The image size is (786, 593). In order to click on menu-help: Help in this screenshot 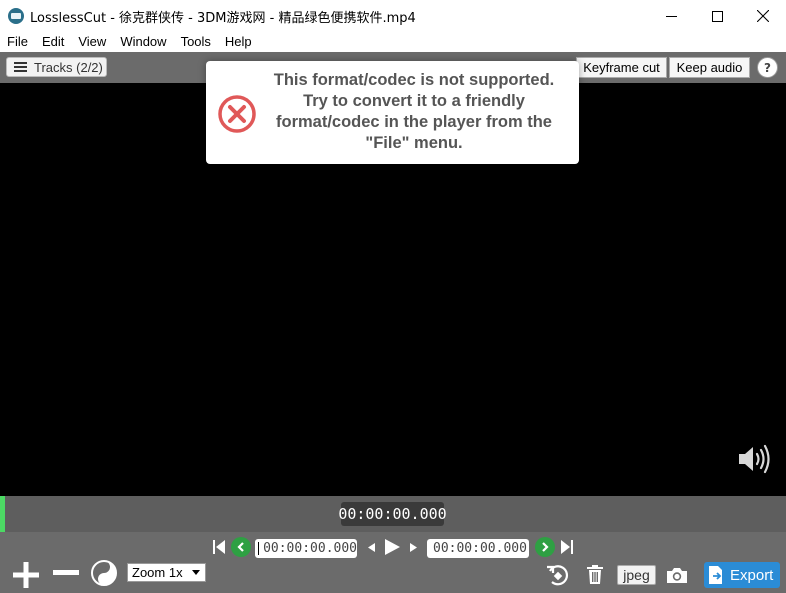, I will do `click(238, 42)`.